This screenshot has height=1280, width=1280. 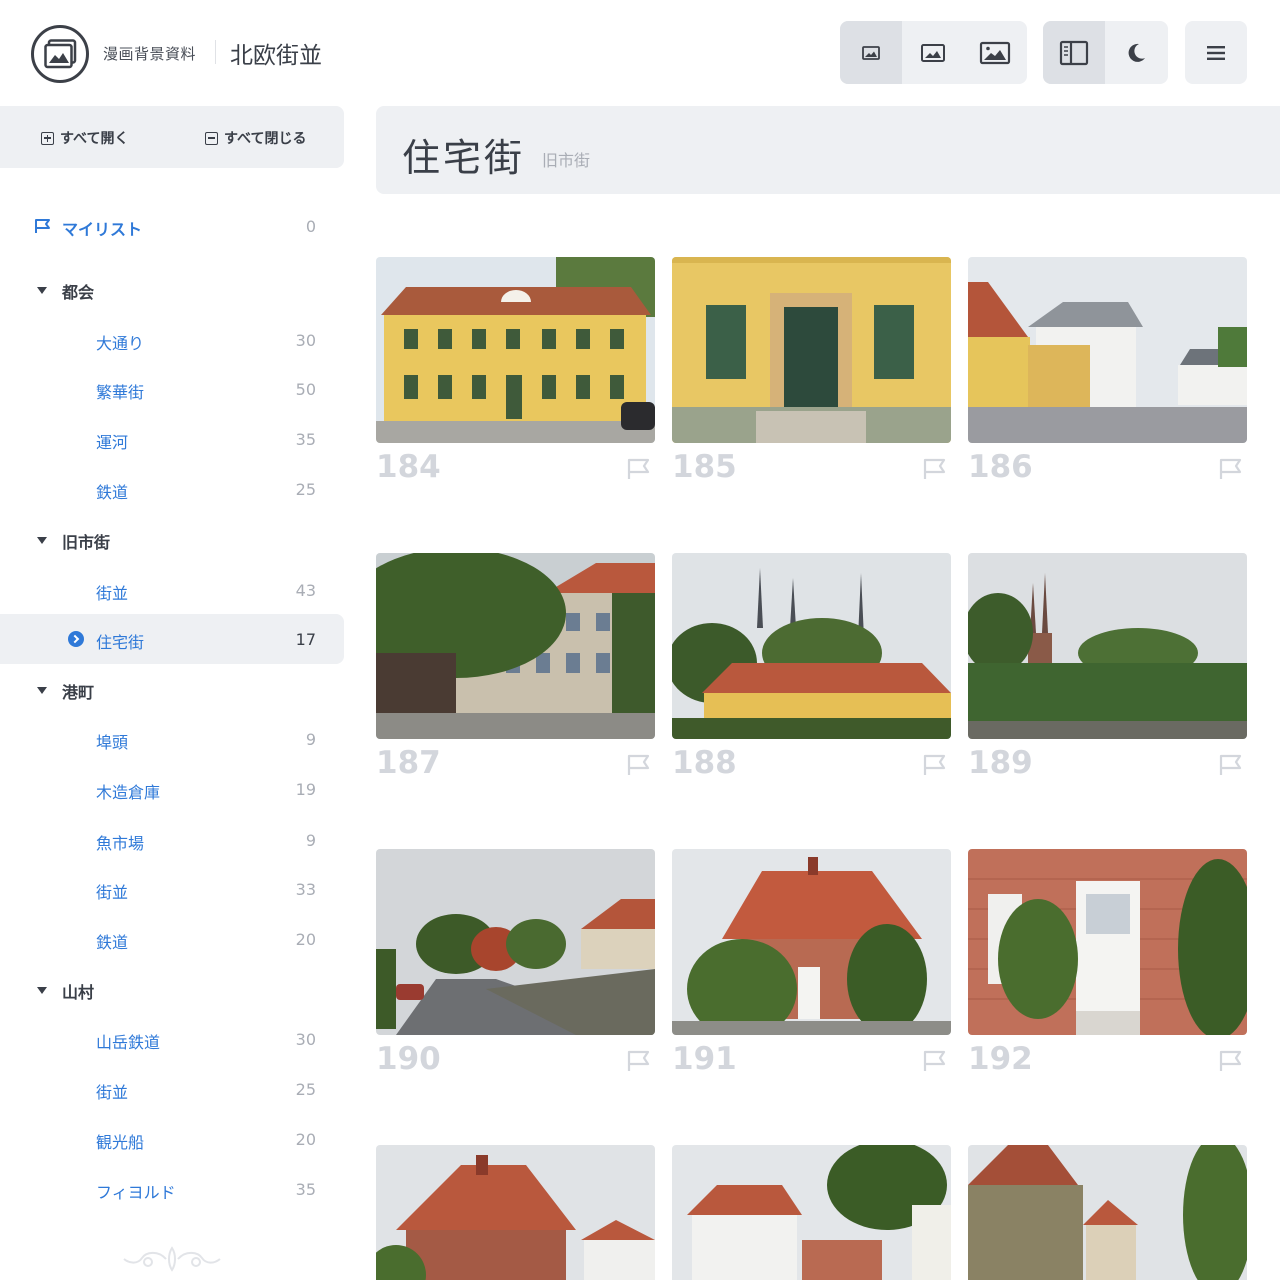 I want to click on mylist-count: 0, so click(x=310, y=226).